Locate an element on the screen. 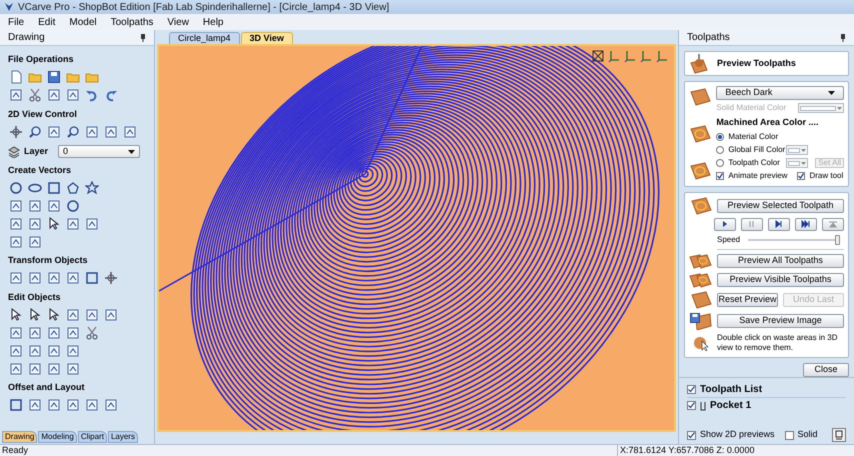 The height and width of the screenshot is (456, 854). new-file-icon is located at coordinates (16, 77).